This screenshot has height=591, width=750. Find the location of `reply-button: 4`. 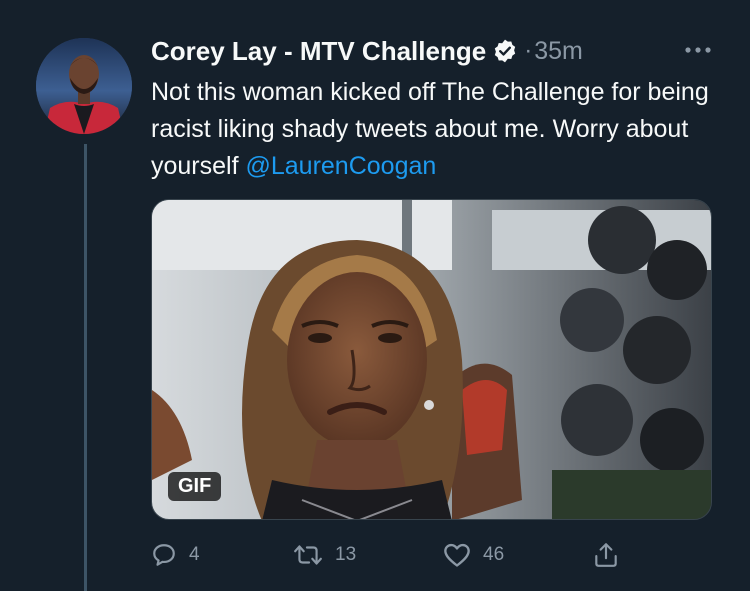

reply-button: 4 is located at coordinates (175, 555).